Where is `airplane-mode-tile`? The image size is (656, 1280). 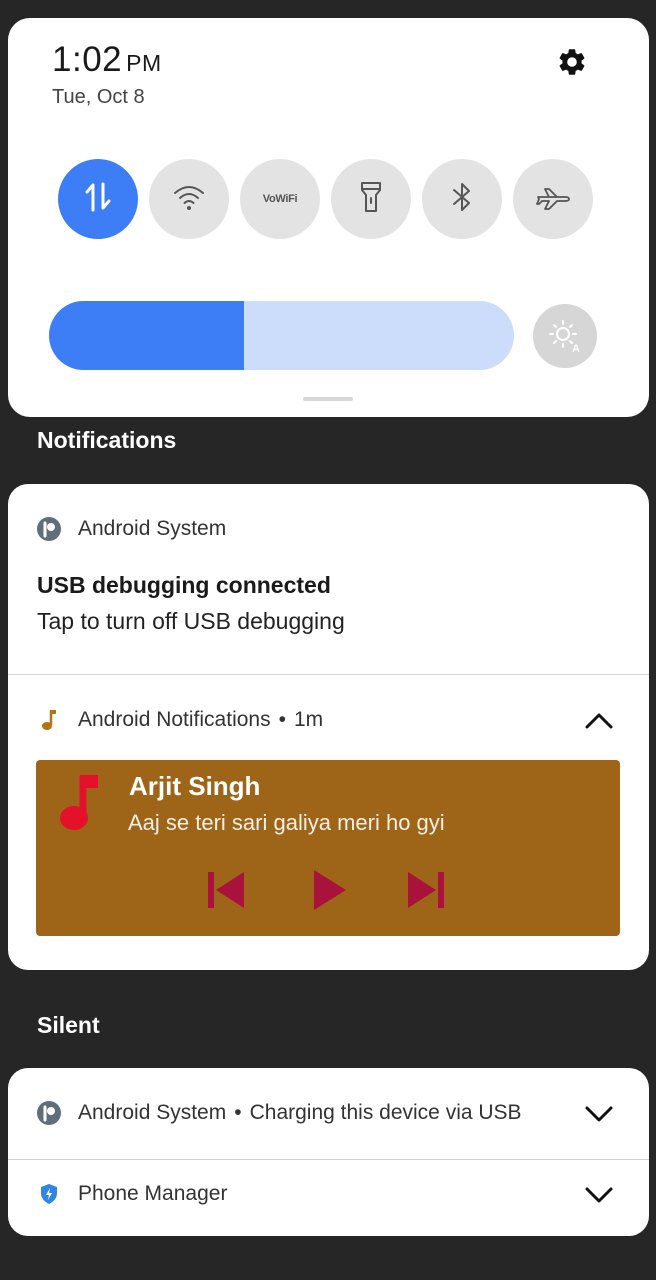 airplane-mode-tile is located at coordinates (553, 199).